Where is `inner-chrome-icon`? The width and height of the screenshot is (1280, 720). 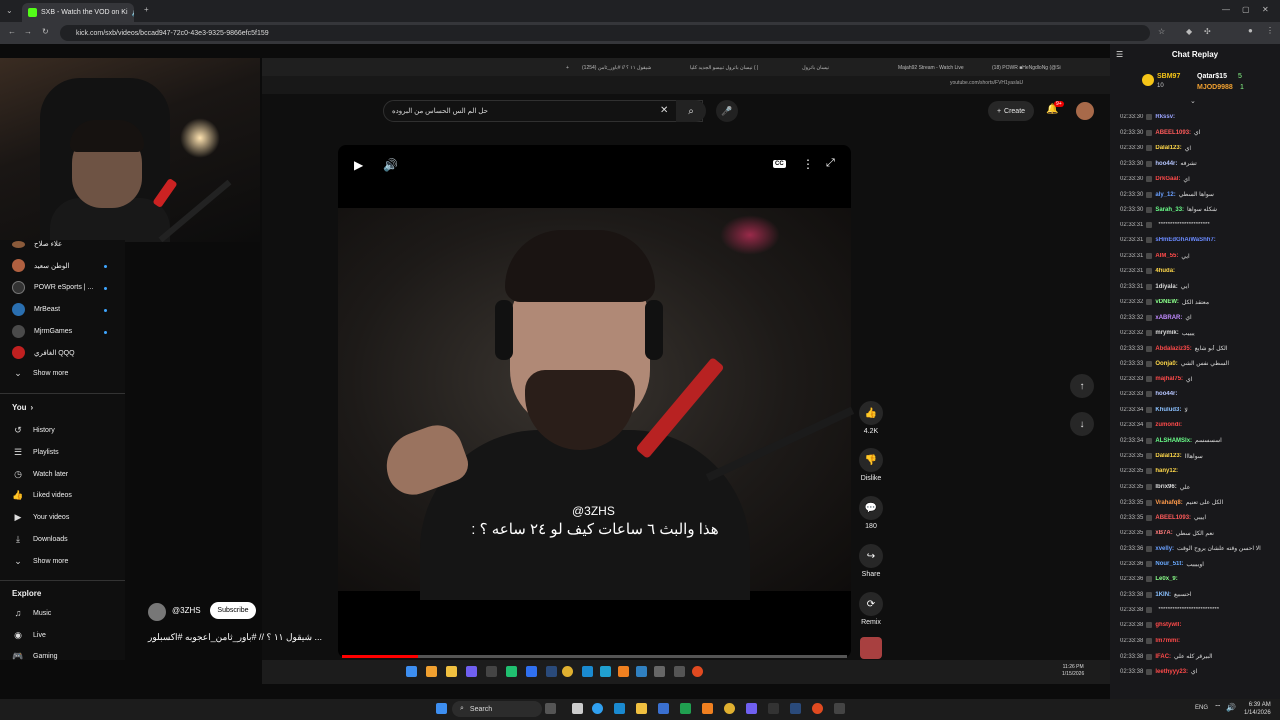 inner-chrome-icon is located at coordinates (567, 671).